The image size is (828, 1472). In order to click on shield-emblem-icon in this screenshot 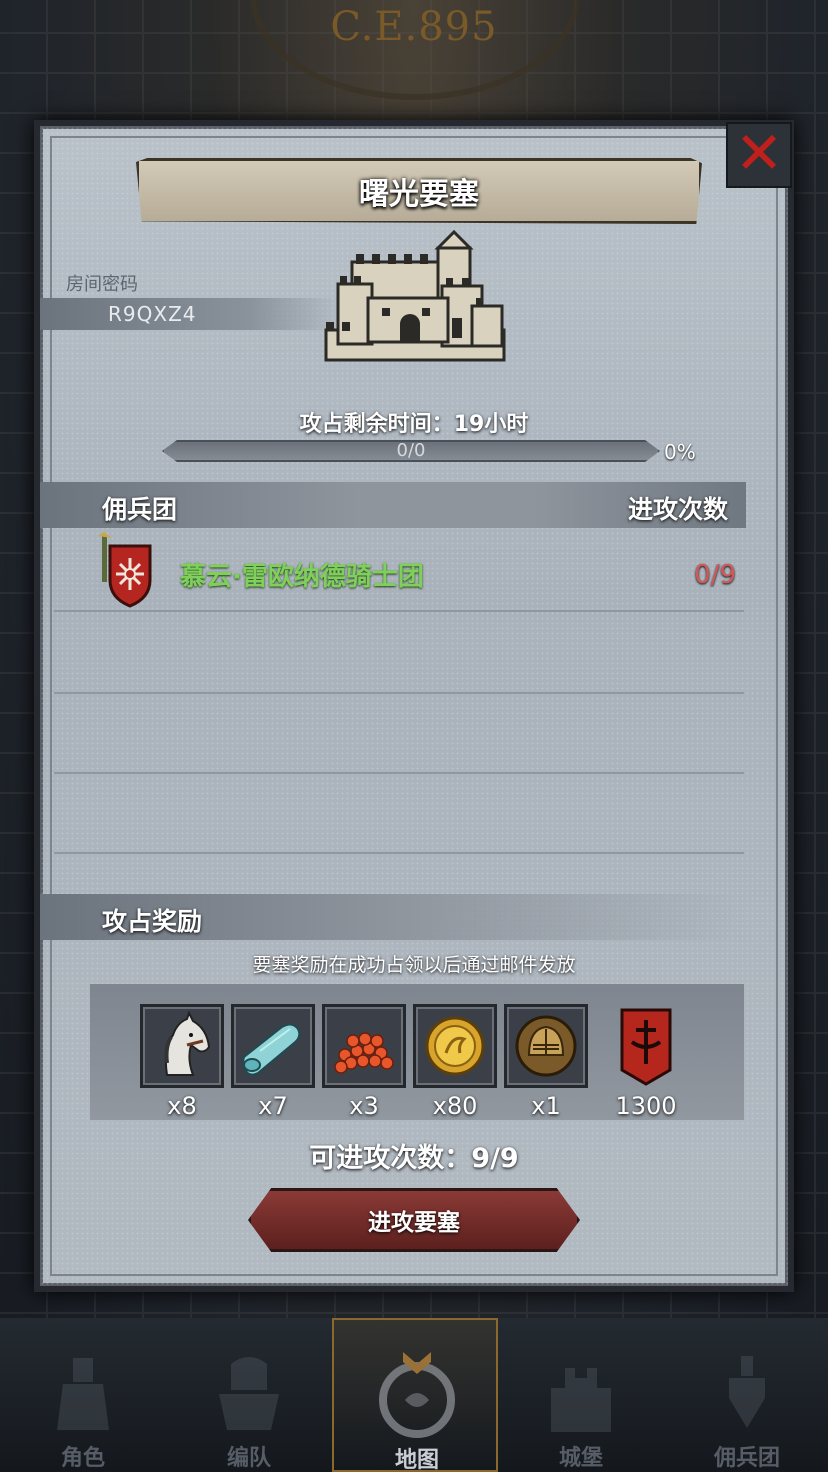, I will do `click(125, 570)`.